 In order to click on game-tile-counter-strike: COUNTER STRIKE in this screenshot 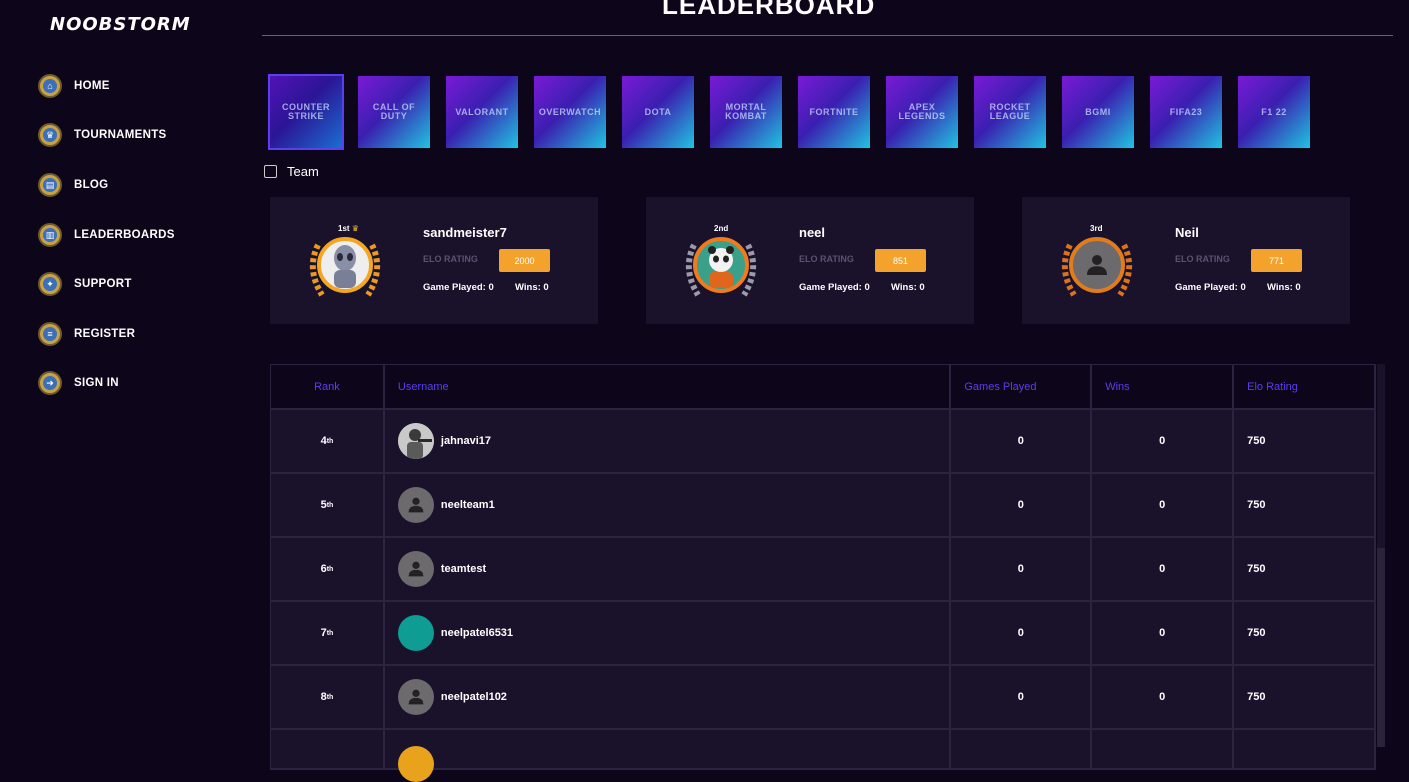, I will do `click(306, 112)`.